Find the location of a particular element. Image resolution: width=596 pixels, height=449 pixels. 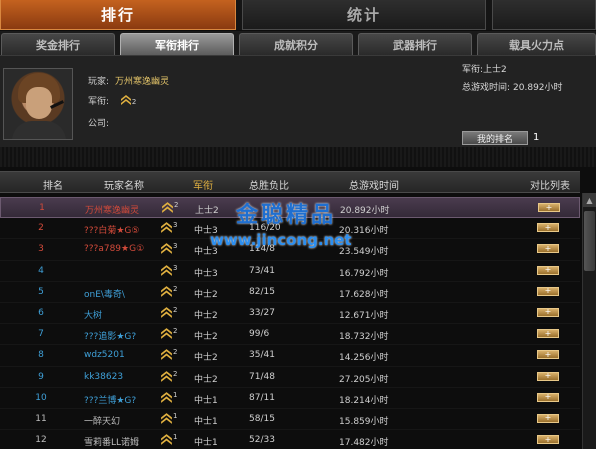

tab-vehicle-firepower: 载具火力点 is located at coordinates (536, 44).